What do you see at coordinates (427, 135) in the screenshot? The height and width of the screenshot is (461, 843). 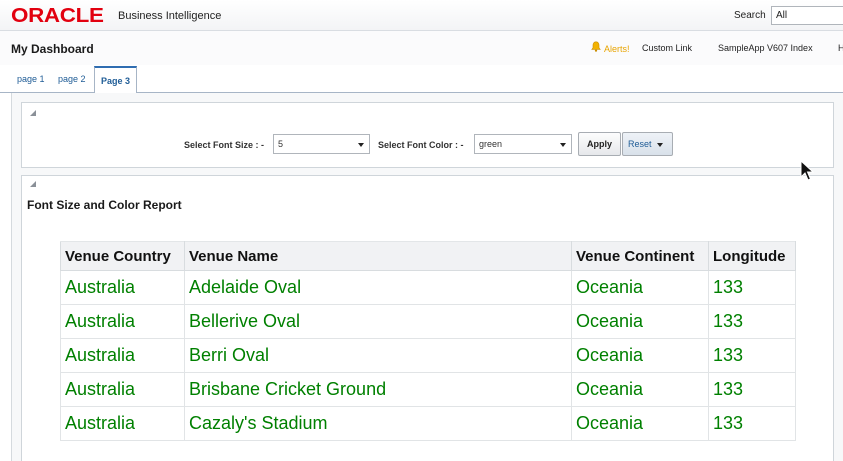 I see `prompt-section` at bounding box center [427, 135].